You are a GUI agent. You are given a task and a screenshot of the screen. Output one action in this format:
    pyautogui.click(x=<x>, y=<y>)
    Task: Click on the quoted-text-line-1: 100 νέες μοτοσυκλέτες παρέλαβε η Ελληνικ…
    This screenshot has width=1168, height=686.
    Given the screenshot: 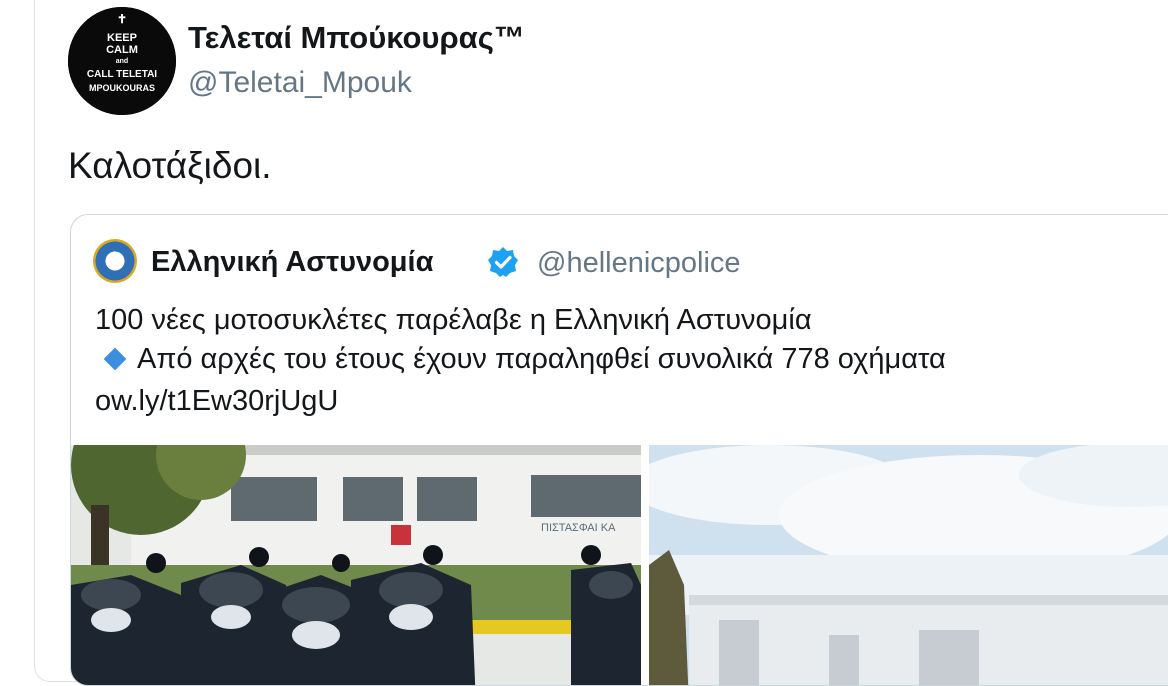 What is the action you would take?
    pyautogui.click(x=453, y=320)
    